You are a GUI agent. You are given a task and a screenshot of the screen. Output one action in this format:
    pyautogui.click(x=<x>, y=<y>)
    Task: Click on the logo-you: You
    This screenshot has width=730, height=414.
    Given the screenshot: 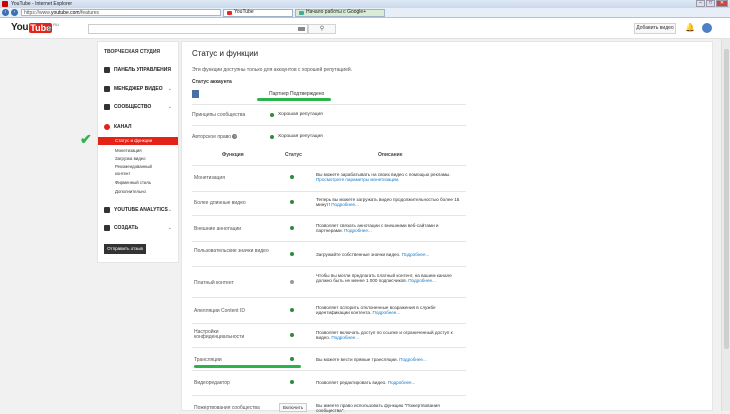 What is the action you would take?
    pyautogui.click(x=20, y=27)
    